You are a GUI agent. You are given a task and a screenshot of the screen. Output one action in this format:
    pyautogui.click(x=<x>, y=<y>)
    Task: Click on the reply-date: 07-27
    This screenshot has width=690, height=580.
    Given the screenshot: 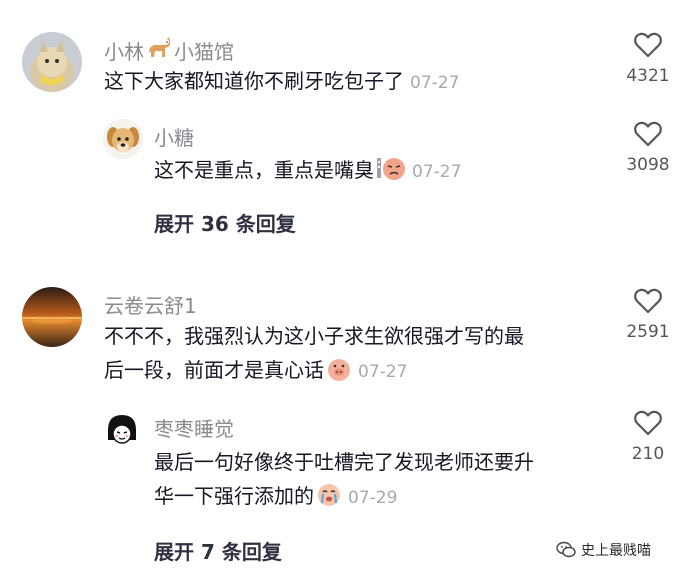 What is the action you would take?
    pyautogui.click(x=437, y=172)
    